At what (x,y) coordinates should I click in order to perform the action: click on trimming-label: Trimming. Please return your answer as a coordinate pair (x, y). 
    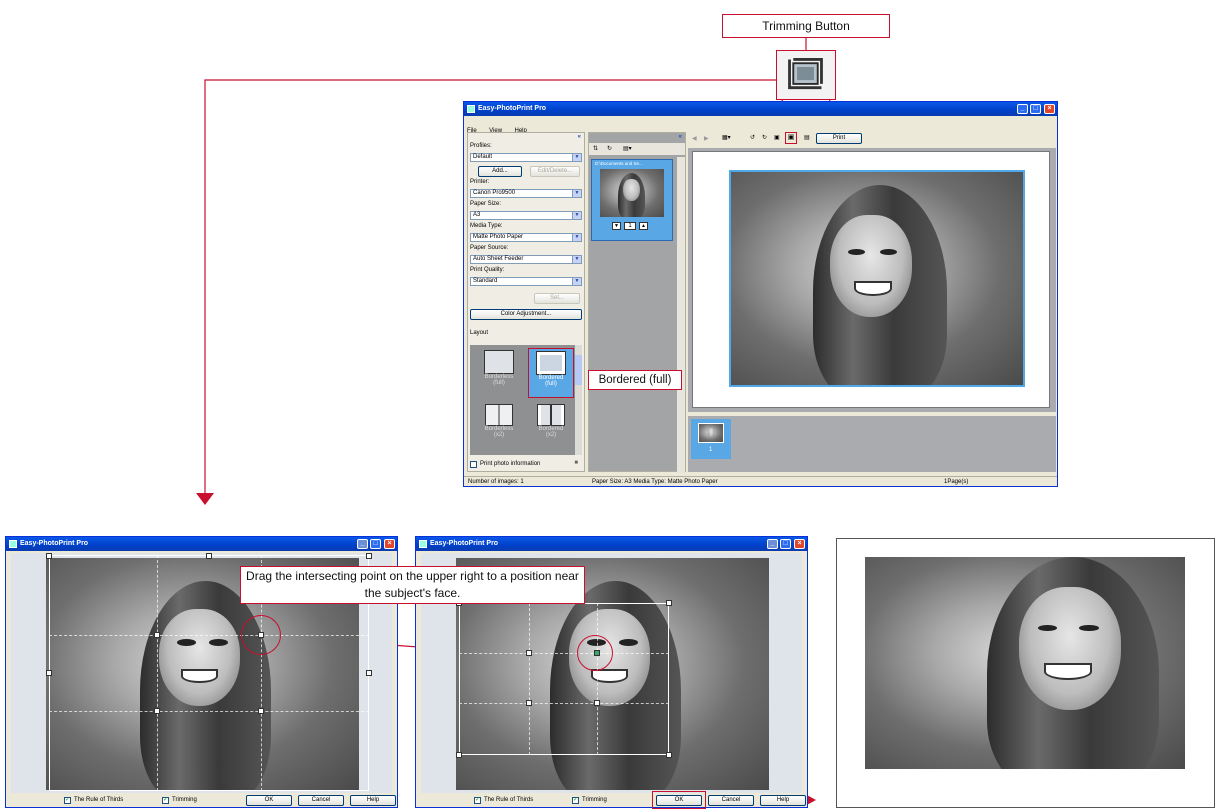
    Looking at the image, I should click on (594, 800).